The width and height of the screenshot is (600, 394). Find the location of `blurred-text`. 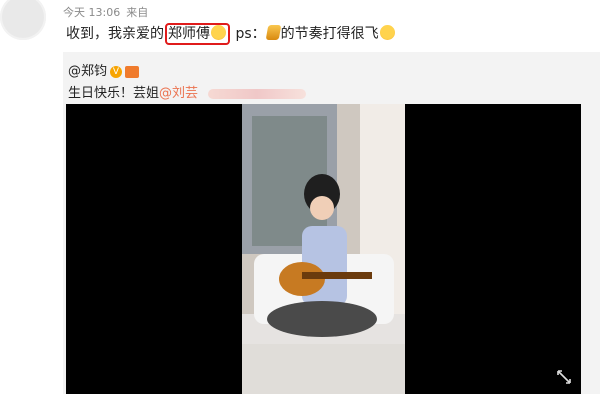

blurred-text is located at coordinates (257, 93).